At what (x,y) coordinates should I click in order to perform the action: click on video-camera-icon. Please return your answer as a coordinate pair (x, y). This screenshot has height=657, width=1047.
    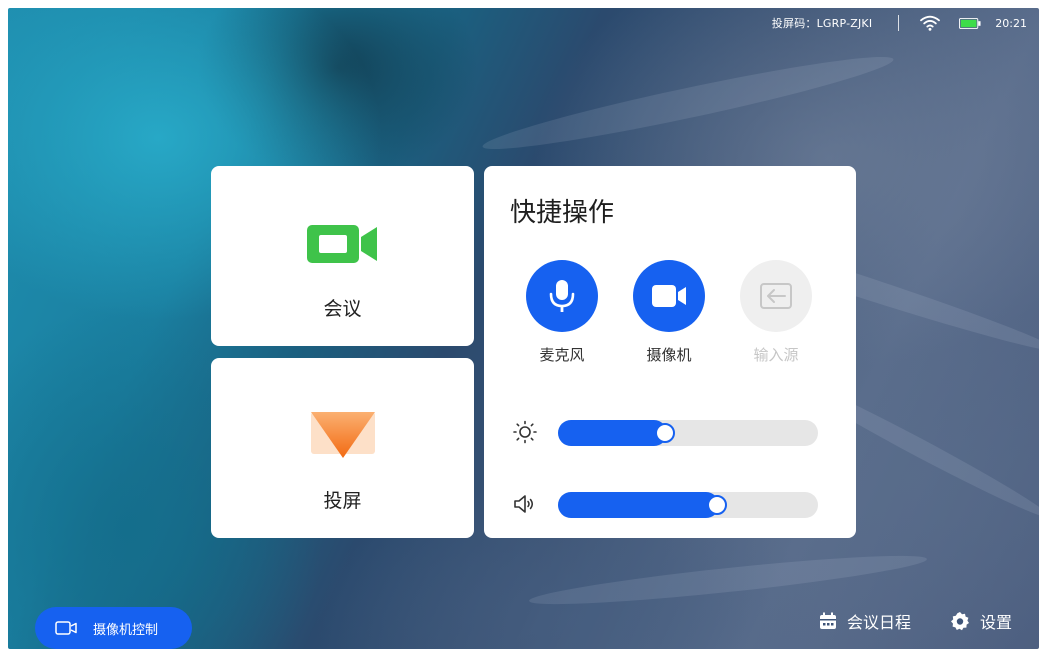
    Looking at the image, I should click on (341, 244).